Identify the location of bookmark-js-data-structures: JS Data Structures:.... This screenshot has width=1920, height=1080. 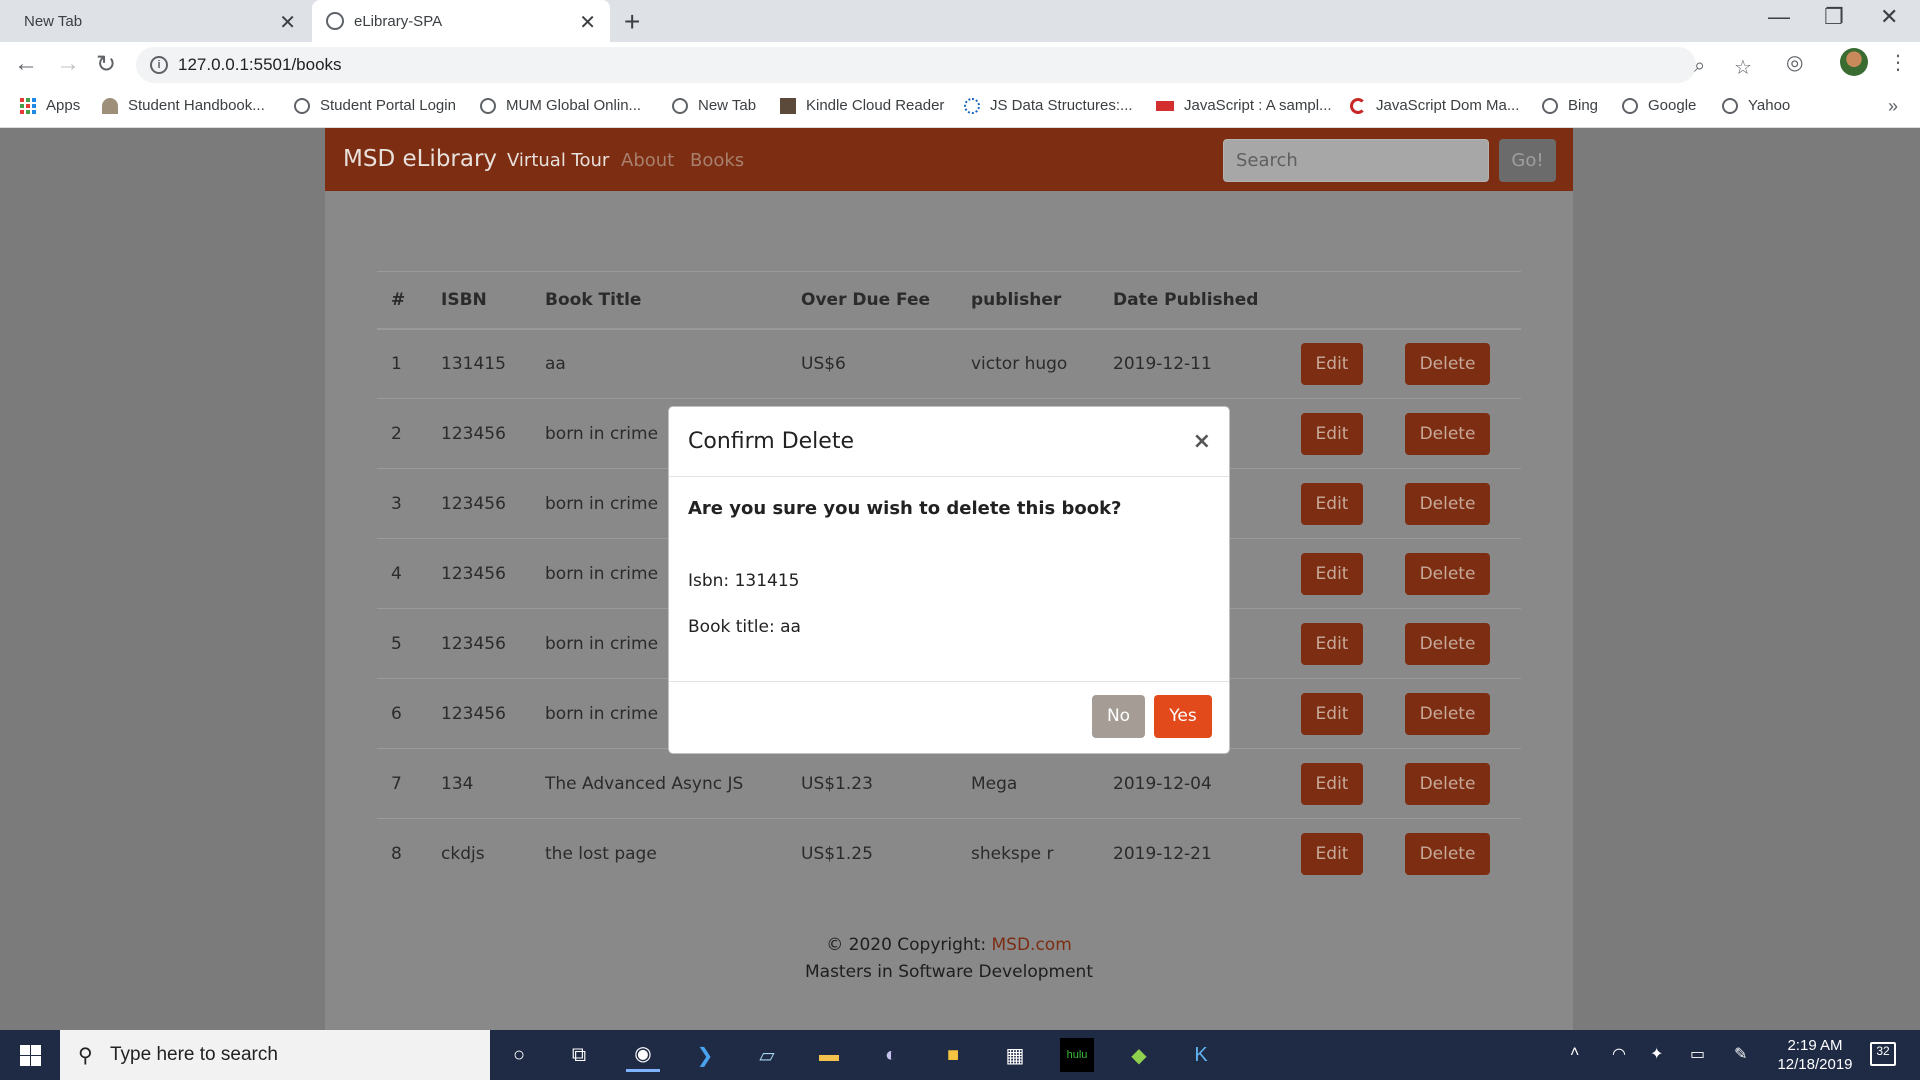
(1048, 105).